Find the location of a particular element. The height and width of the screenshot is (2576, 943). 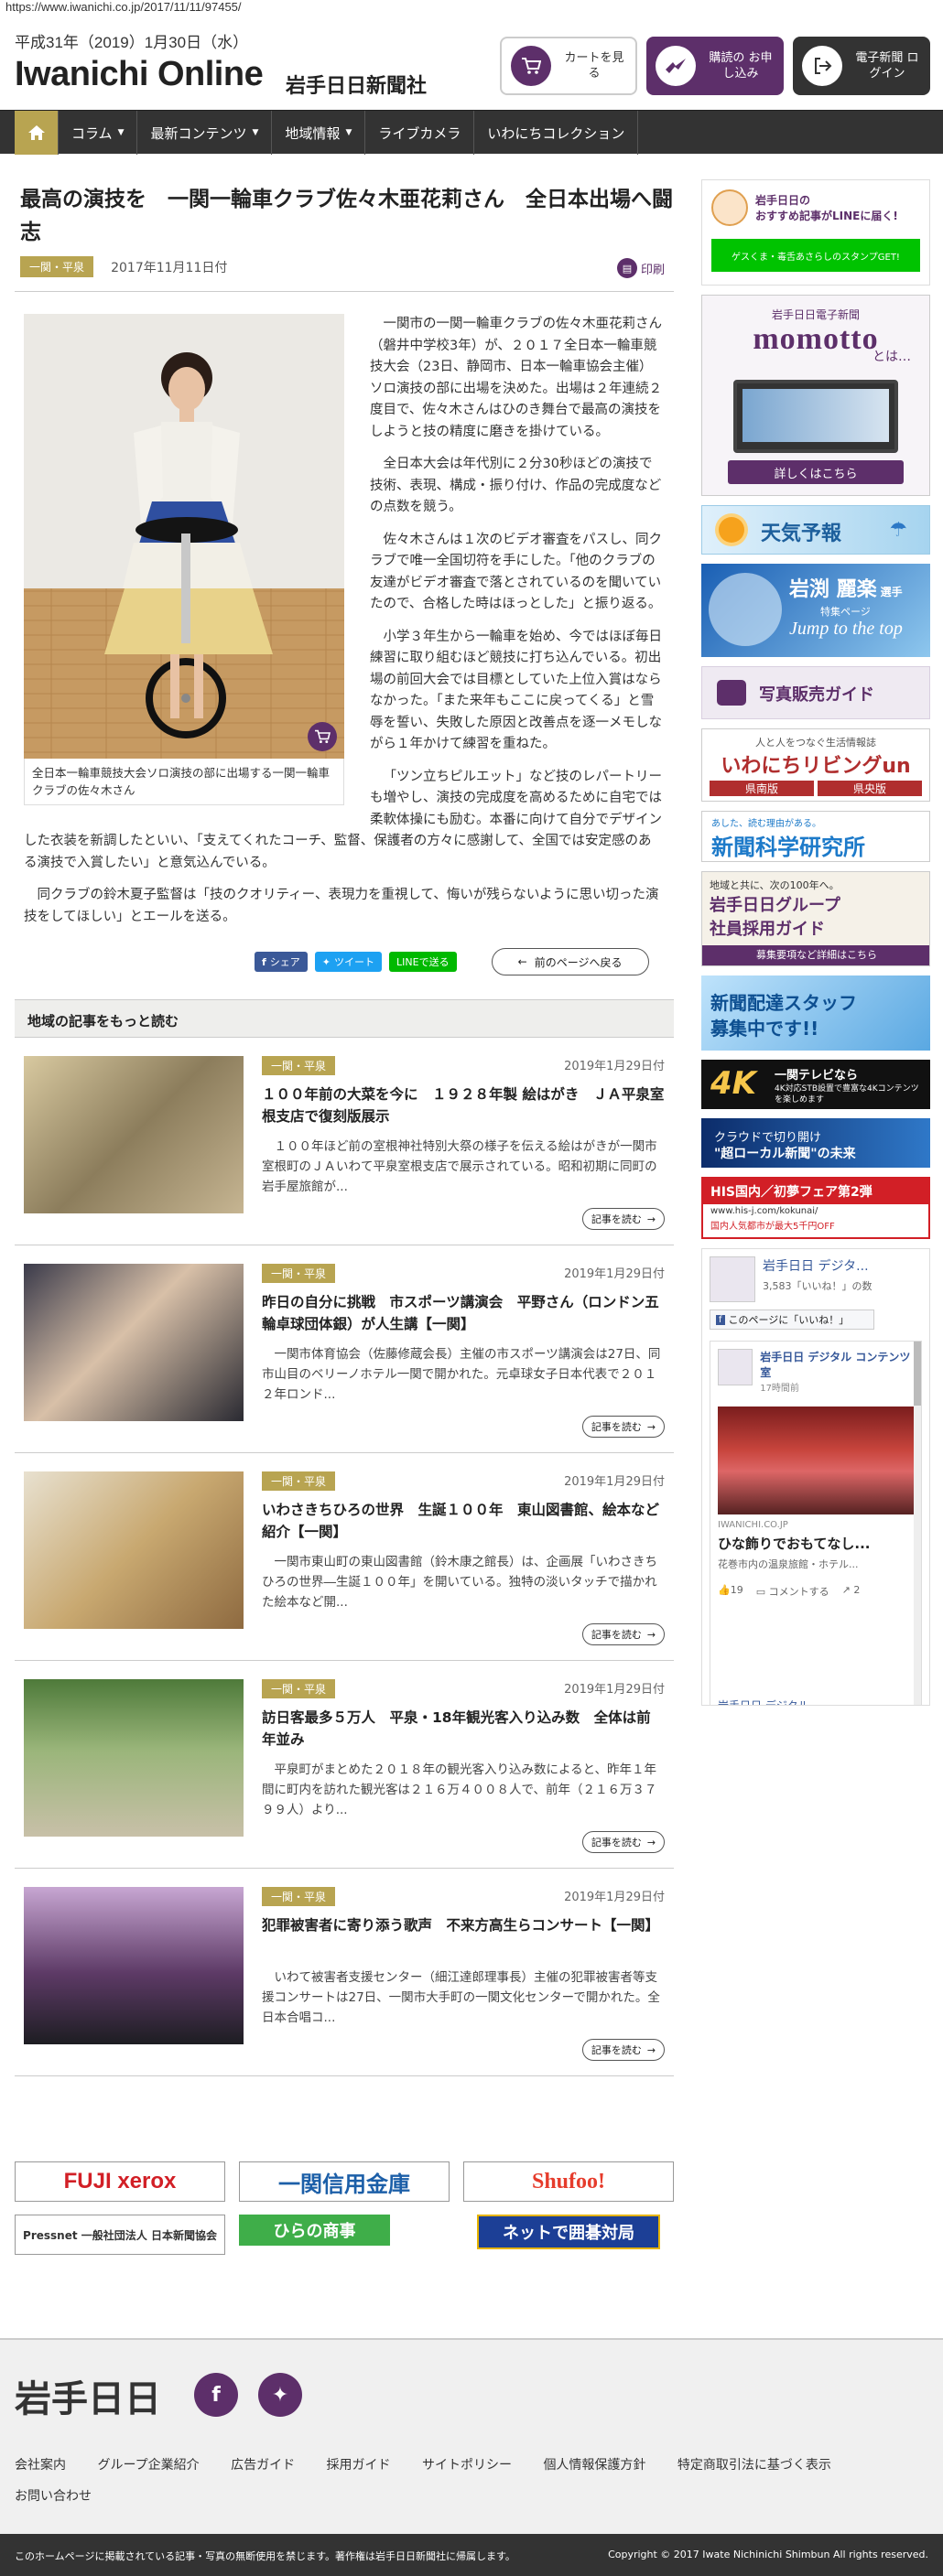

sponsor-shufoo: Shufoo! is located at coordinates (568, 2181).